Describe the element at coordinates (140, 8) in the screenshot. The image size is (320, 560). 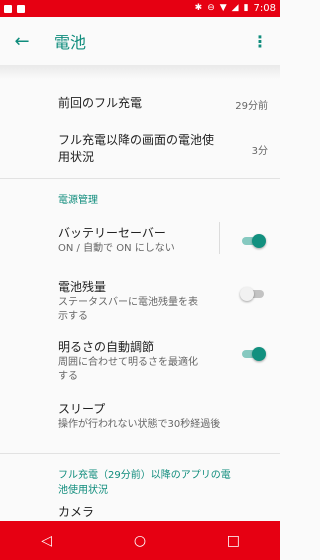
I see `status-bar: ✱ ⊖ ▼ ◢ ▮ 7:08` at that location.